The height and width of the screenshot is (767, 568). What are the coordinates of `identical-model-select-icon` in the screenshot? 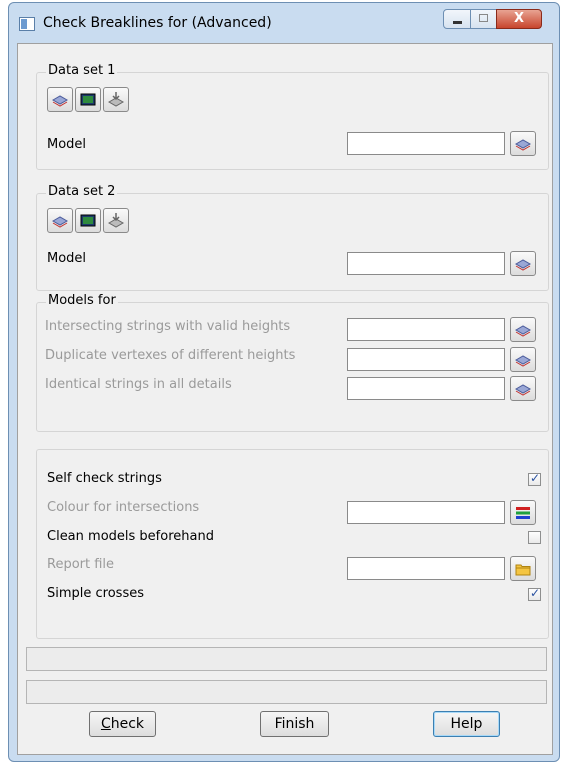 It's located at (523, 388).